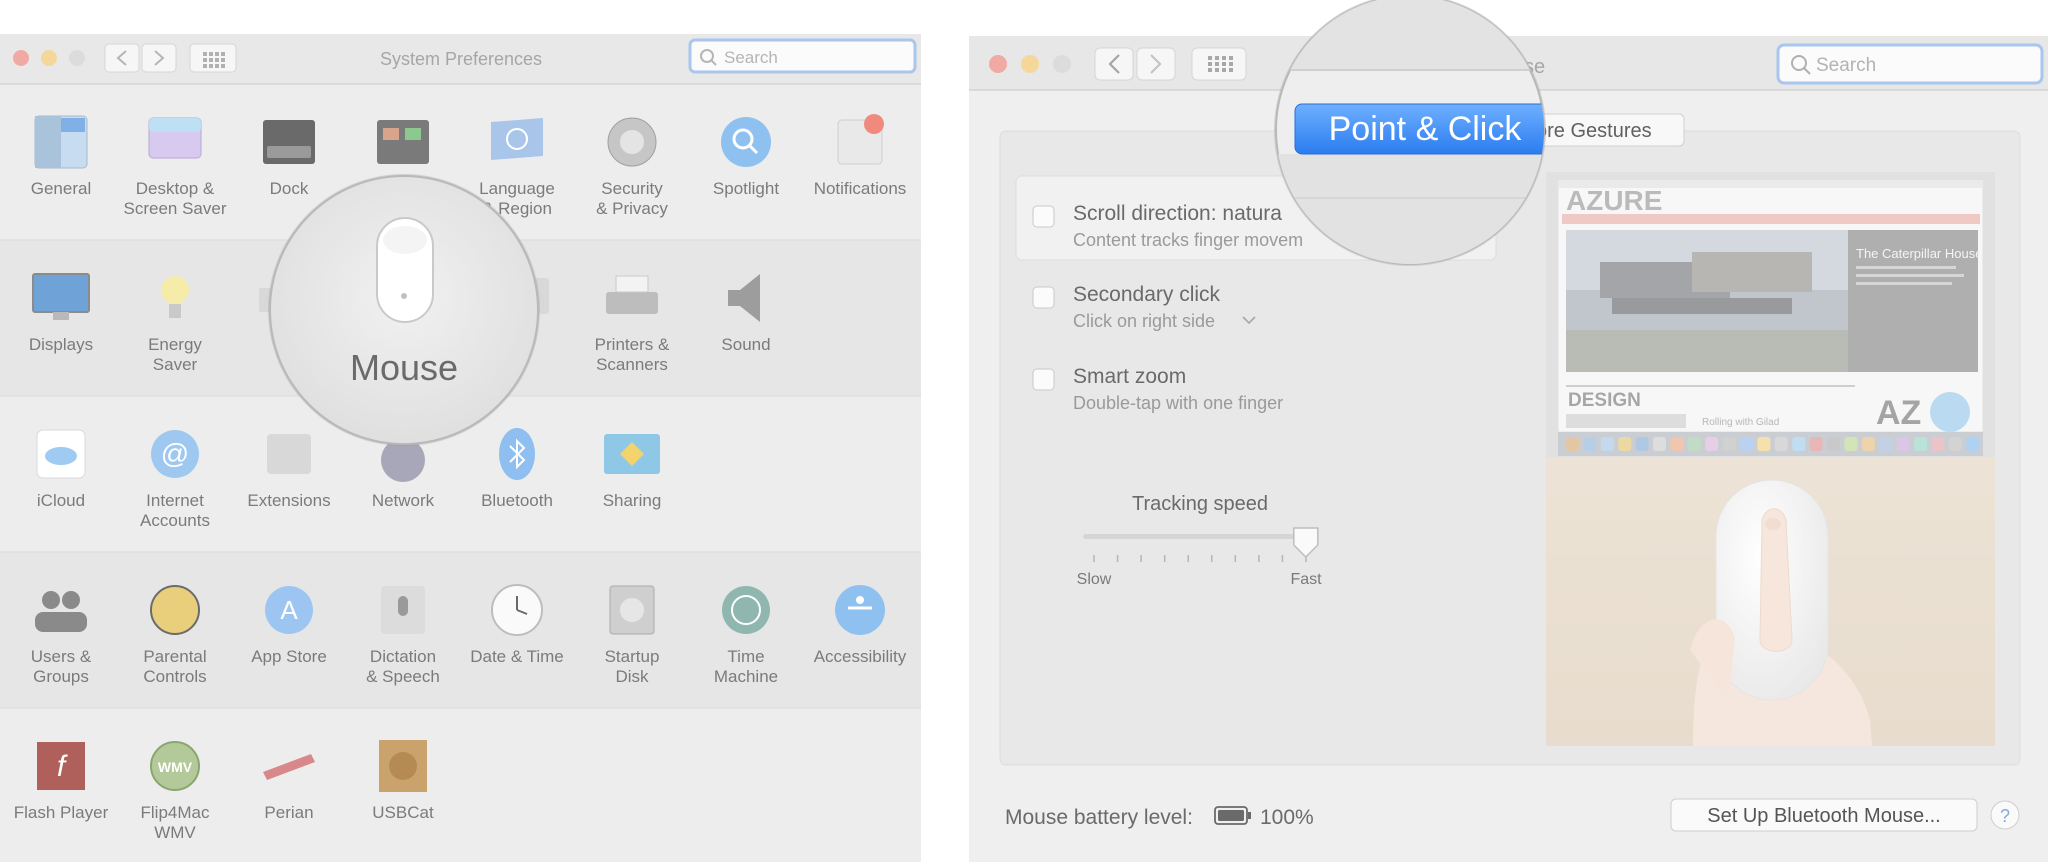 The image size is (2048, 862). What do you see at coordinates (1200, 536) in the screenshot?
I see `tracking-speed-track` at bounding box center [1200, 536].